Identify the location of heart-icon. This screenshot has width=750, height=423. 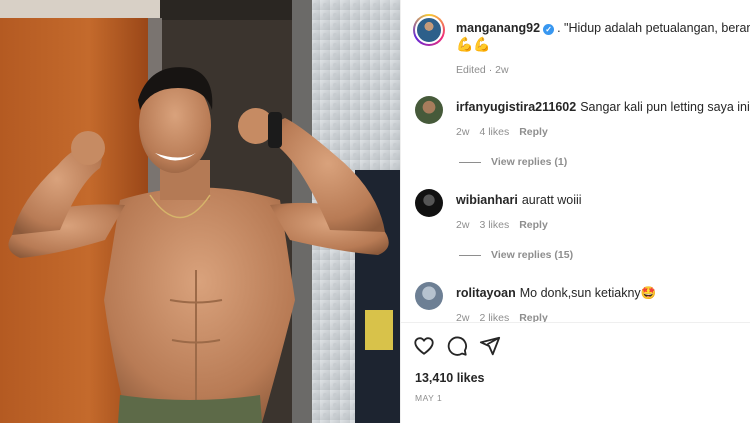
(424, 346).